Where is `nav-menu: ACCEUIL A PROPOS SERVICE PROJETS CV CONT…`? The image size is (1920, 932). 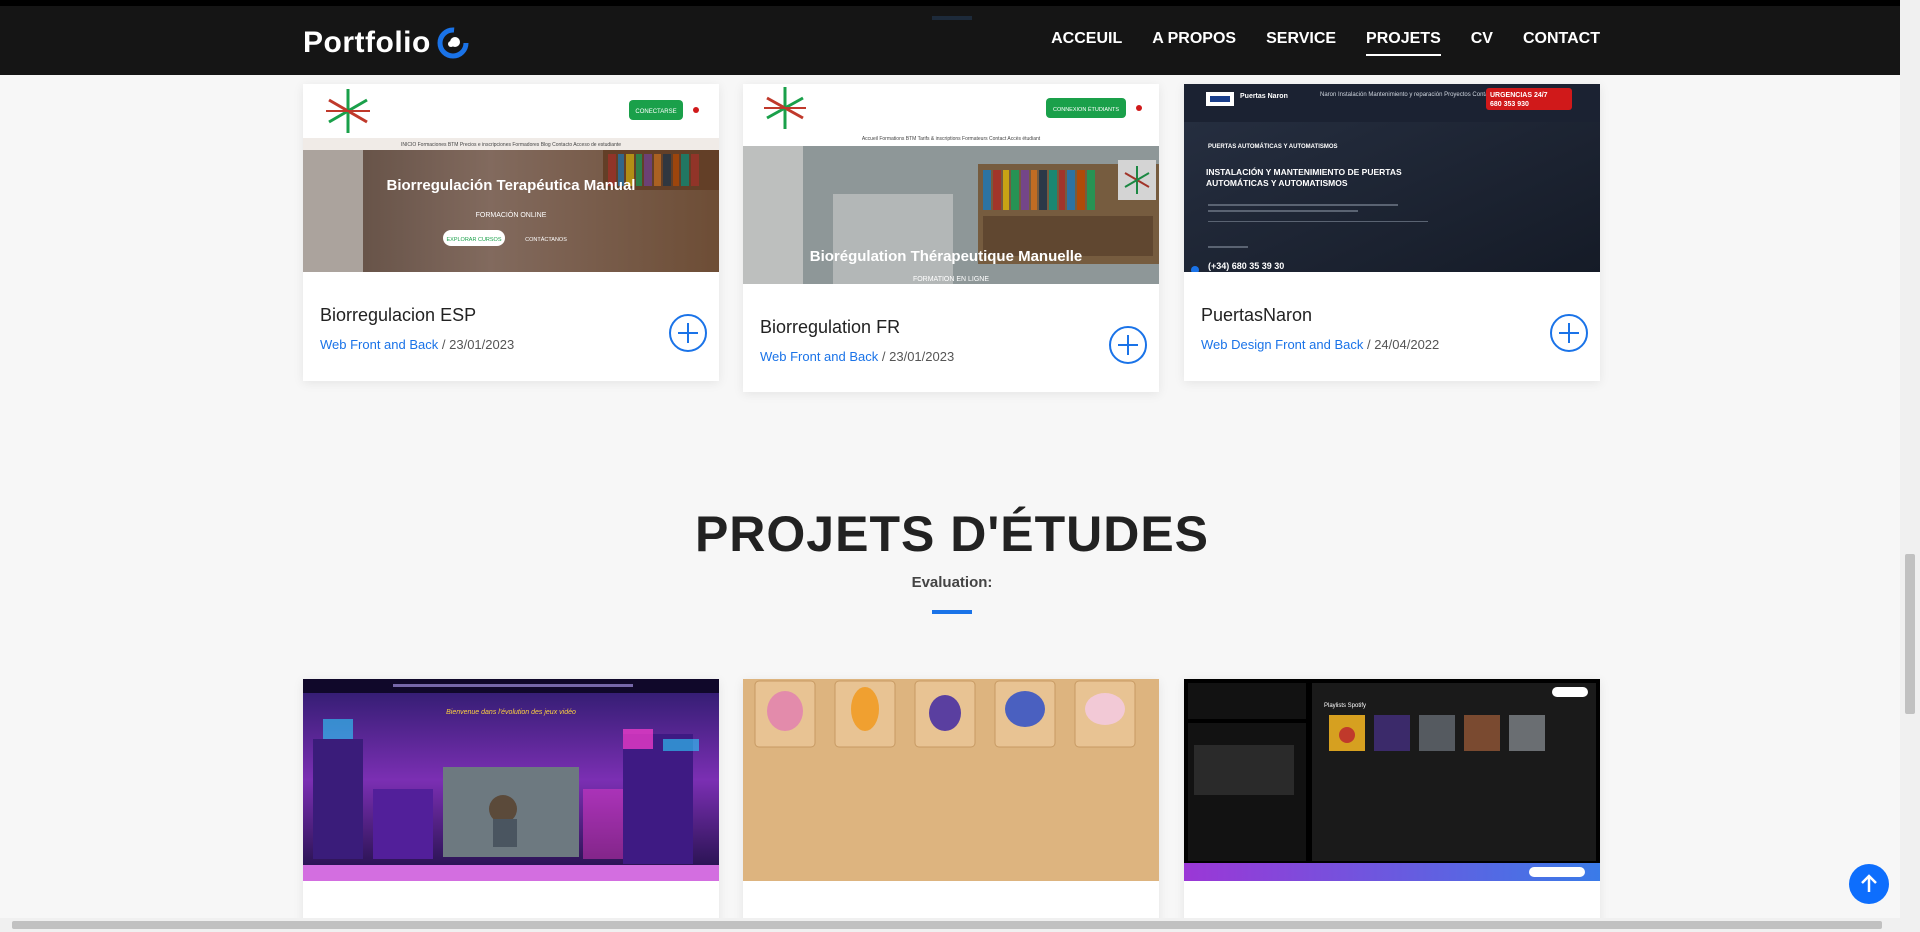 nav-menu: ACCEUIL A PROPOS SERVICE PROJETS CV CONT… is located at coordinates (1325, 43).